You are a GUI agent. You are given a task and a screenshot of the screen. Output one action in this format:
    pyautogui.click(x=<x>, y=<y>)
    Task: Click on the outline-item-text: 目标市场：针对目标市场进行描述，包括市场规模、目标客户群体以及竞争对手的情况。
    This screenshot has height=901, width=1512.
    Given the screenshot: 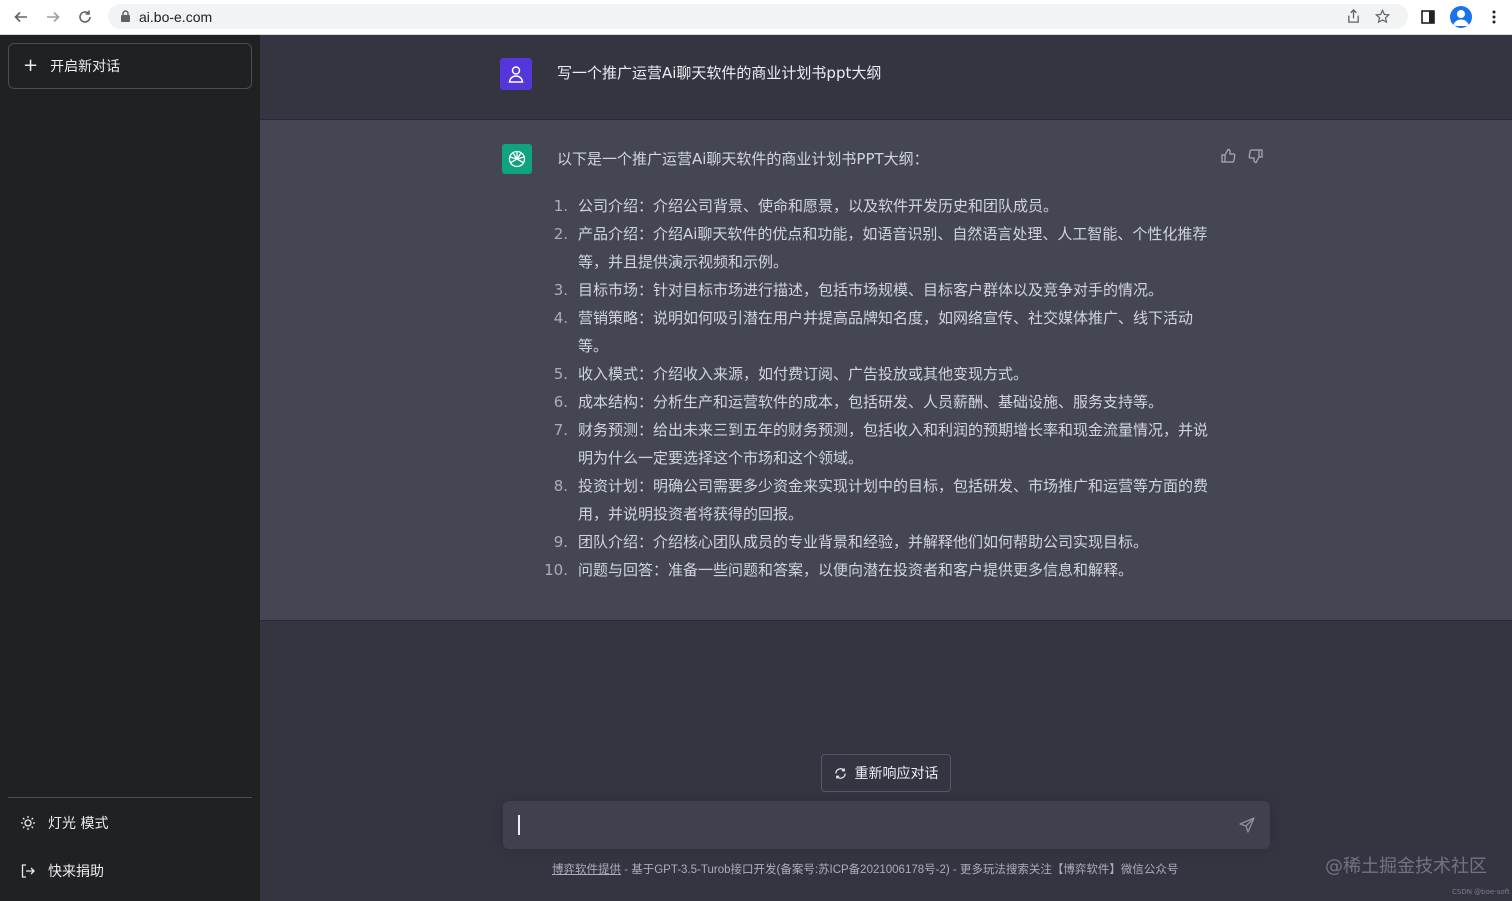 What is the action you would take?
    pyautogui.click(x=871, y=290)
    